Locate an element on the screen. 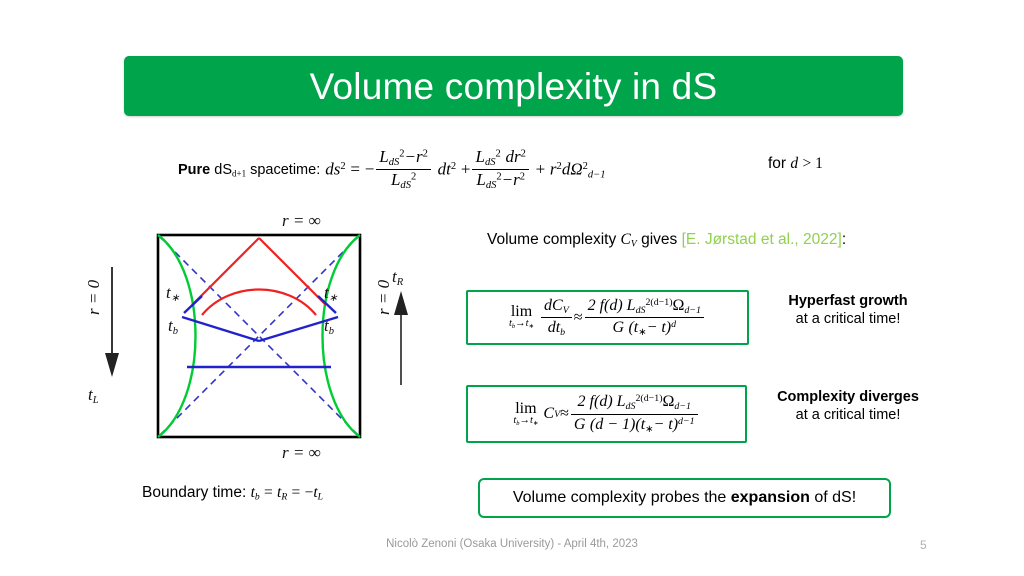 The width and height of the screenshot is (1024, 576). f1-rhs-omega-sub: d−1 is located at coordinates (692, 310).